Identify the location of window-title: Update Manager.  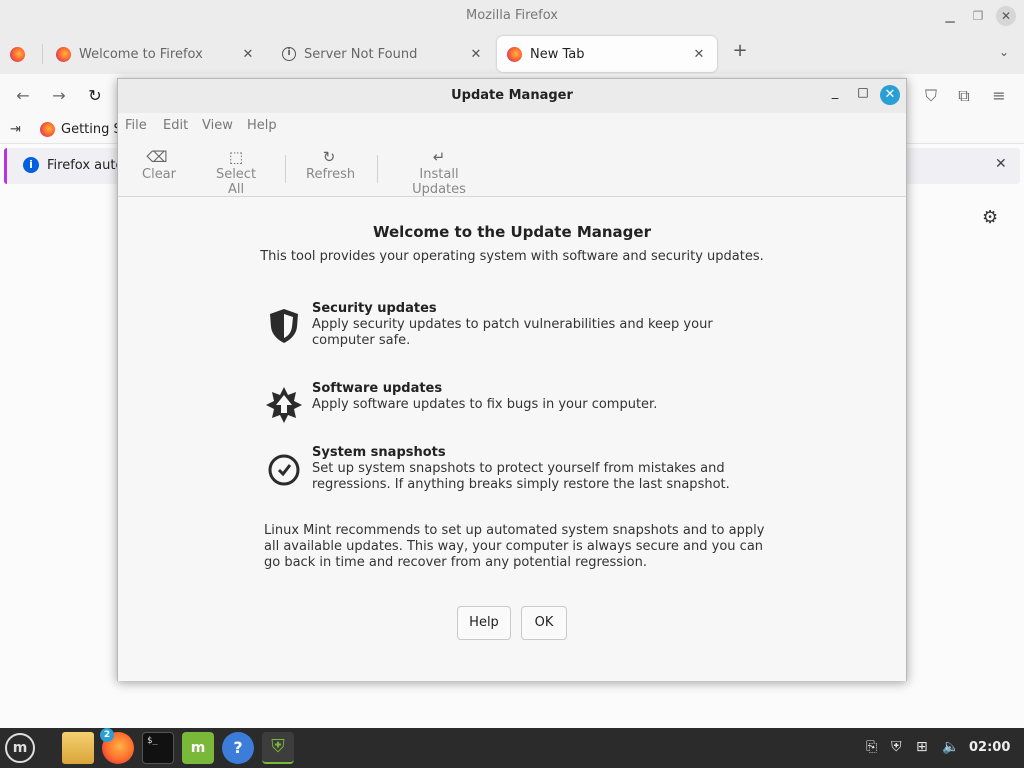
(512, 95).